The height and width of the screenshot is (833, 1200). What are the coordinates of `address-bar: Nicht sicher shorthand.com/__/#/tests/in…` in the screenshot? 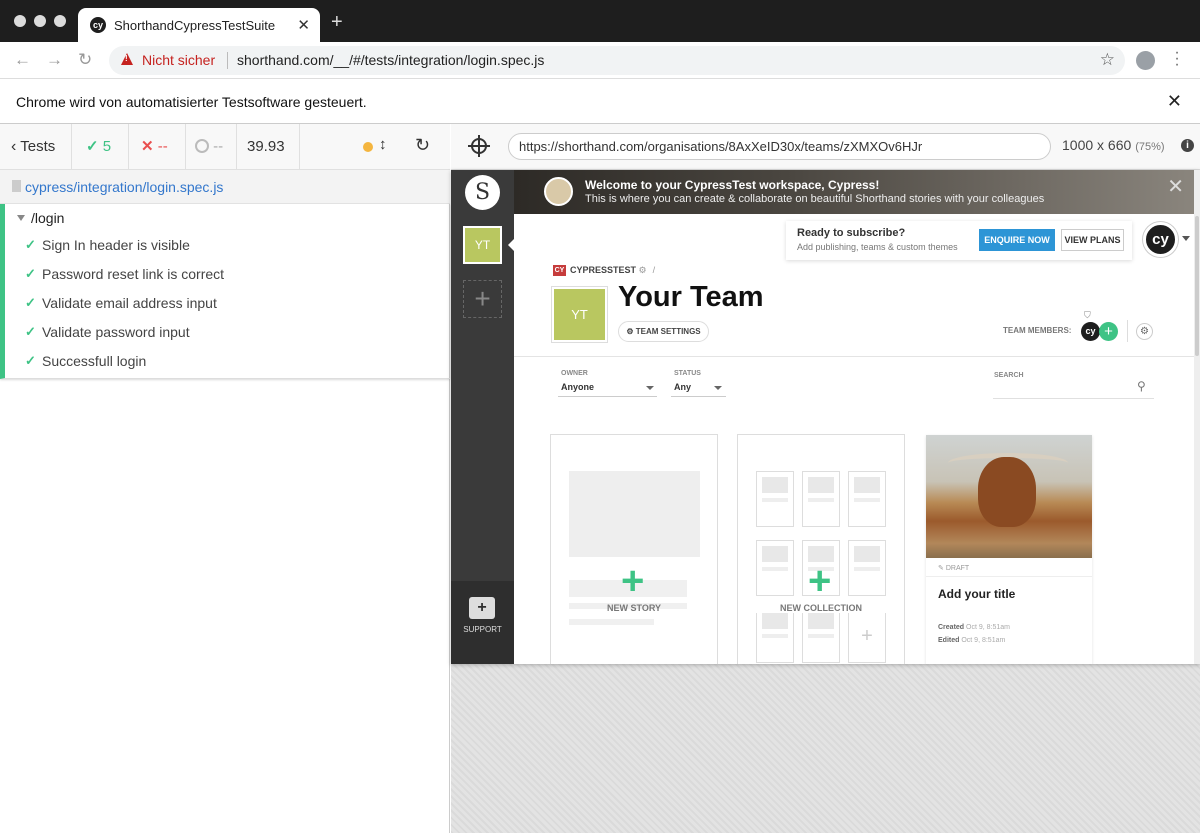 It's located at (617, 60).